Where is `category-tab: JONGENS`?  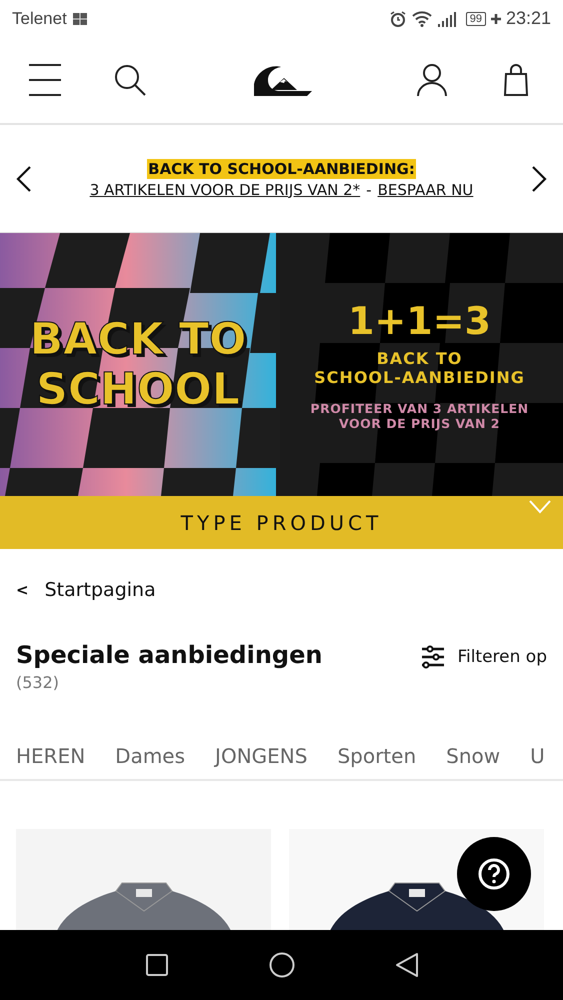
category-tab: JONGENS is located at coordinates (261, 756).